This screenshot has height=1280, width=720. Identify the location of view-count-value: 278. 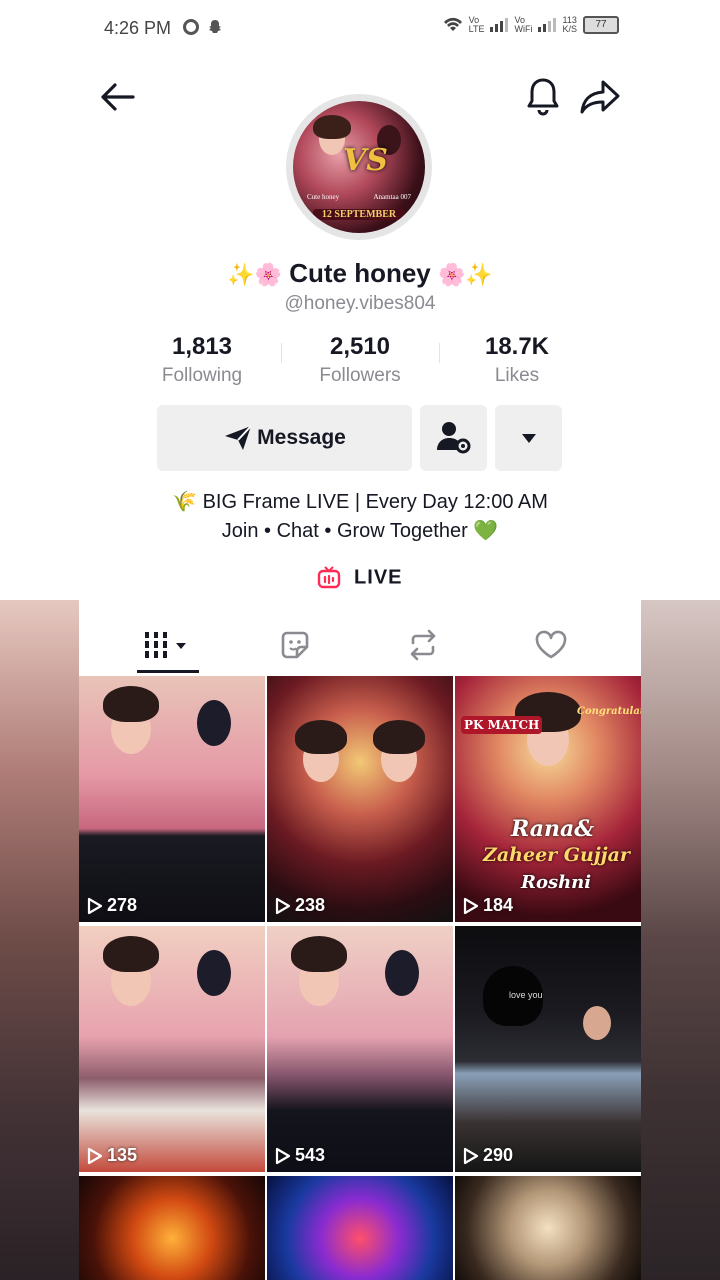
(122, 905).